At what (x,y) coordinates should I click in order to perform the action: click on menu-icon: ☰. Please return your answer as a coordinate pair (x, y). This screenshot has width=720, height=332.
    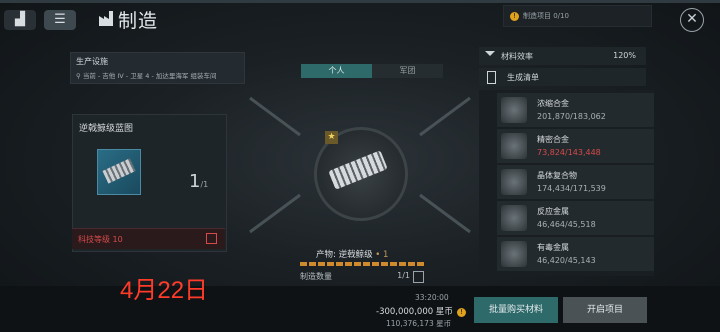
    Looking at the image, I should click on (60, 19).